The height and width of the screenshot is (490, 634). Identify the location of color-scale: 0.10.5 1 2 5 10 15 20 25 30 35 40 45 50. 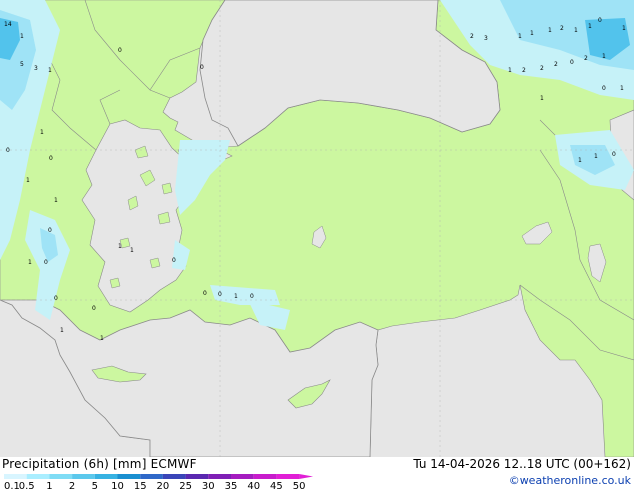
(159, 482).